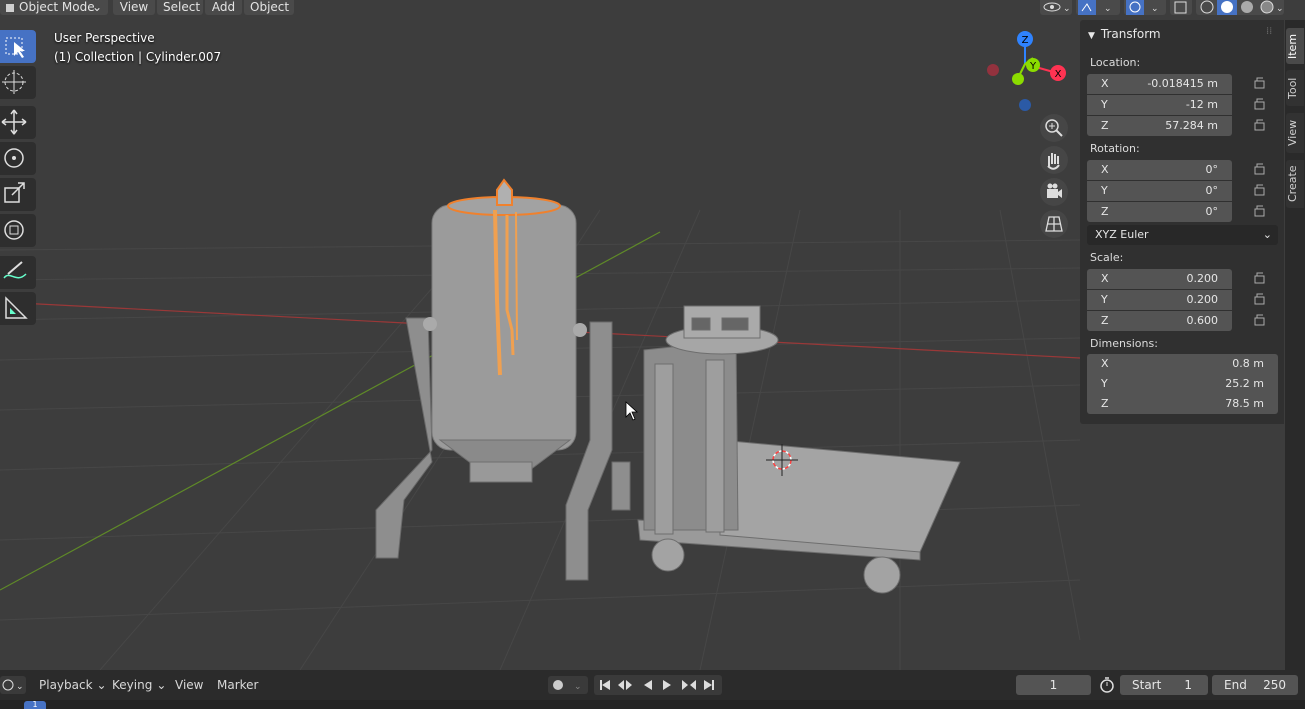 Image resolution: width=1305 pixels, height=709 pixels. What do you see at coordinates (223, 7) in the screenshot?
I see `menu-add: Add` at bounding box center [223, 7].